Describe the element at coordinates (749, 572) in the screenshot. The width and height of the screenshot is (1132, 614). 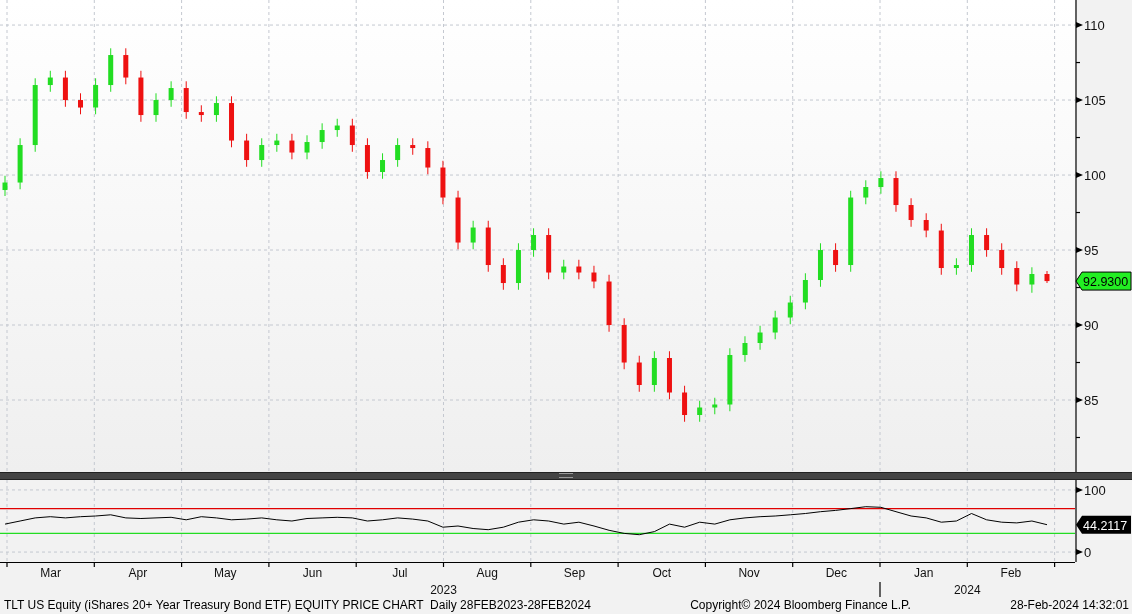
I see `month-label: Nov` at that location.